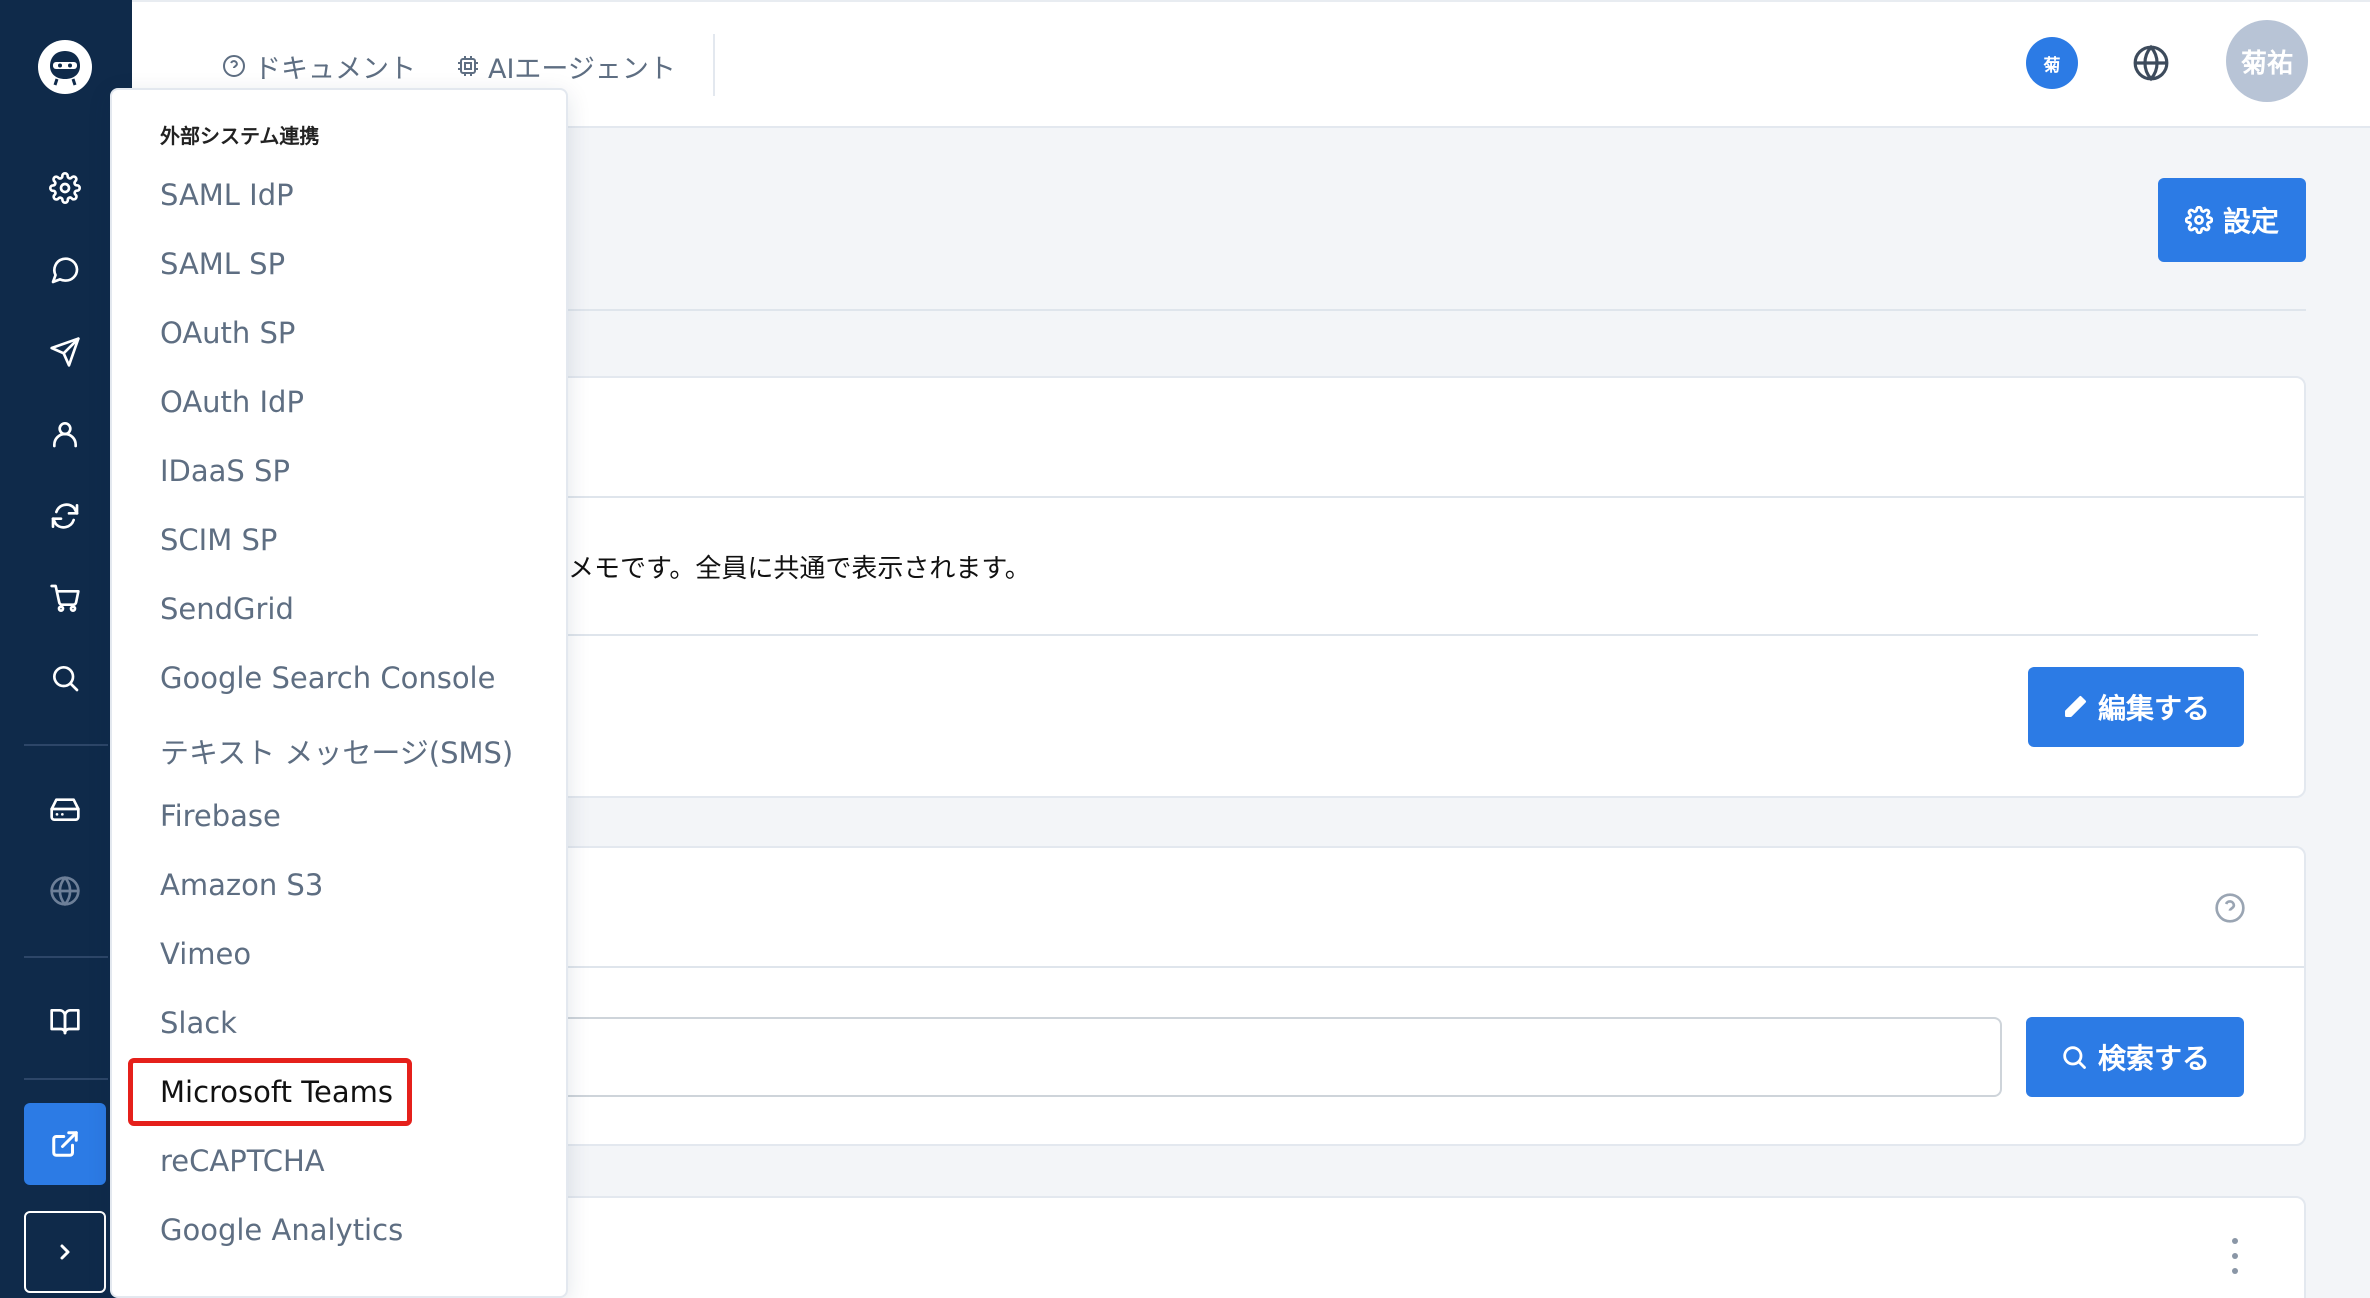 Image resolution: width=2370 pixels, height=1298 pixels. What do you see at coordinates (2267, 61) in the screenshot?
I see `avatar: 菊祐` at bounding box center [2267, 61].